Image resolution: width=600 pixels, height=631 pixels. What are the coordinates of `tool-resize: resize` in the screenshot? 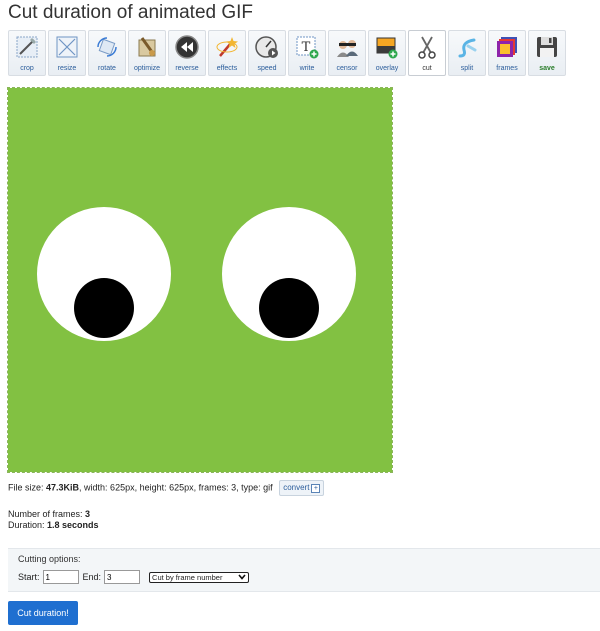 It's located at (67, 53).